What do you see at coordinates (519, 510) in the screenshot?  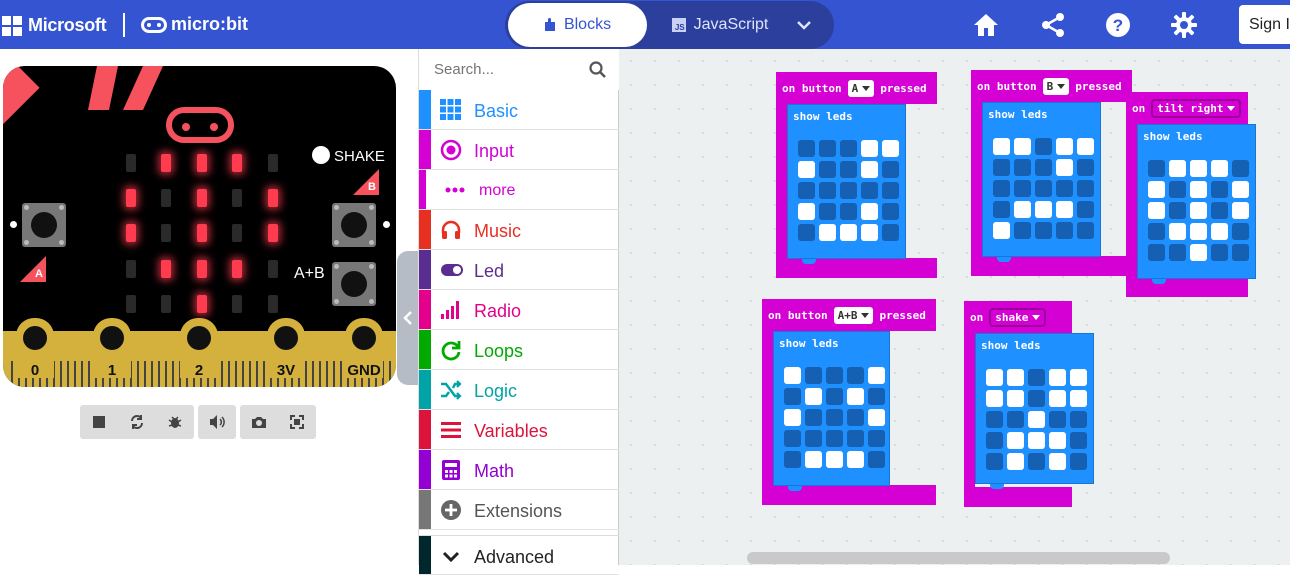 I see `category-extensions: Extensions` at bounding box center [519, 510].